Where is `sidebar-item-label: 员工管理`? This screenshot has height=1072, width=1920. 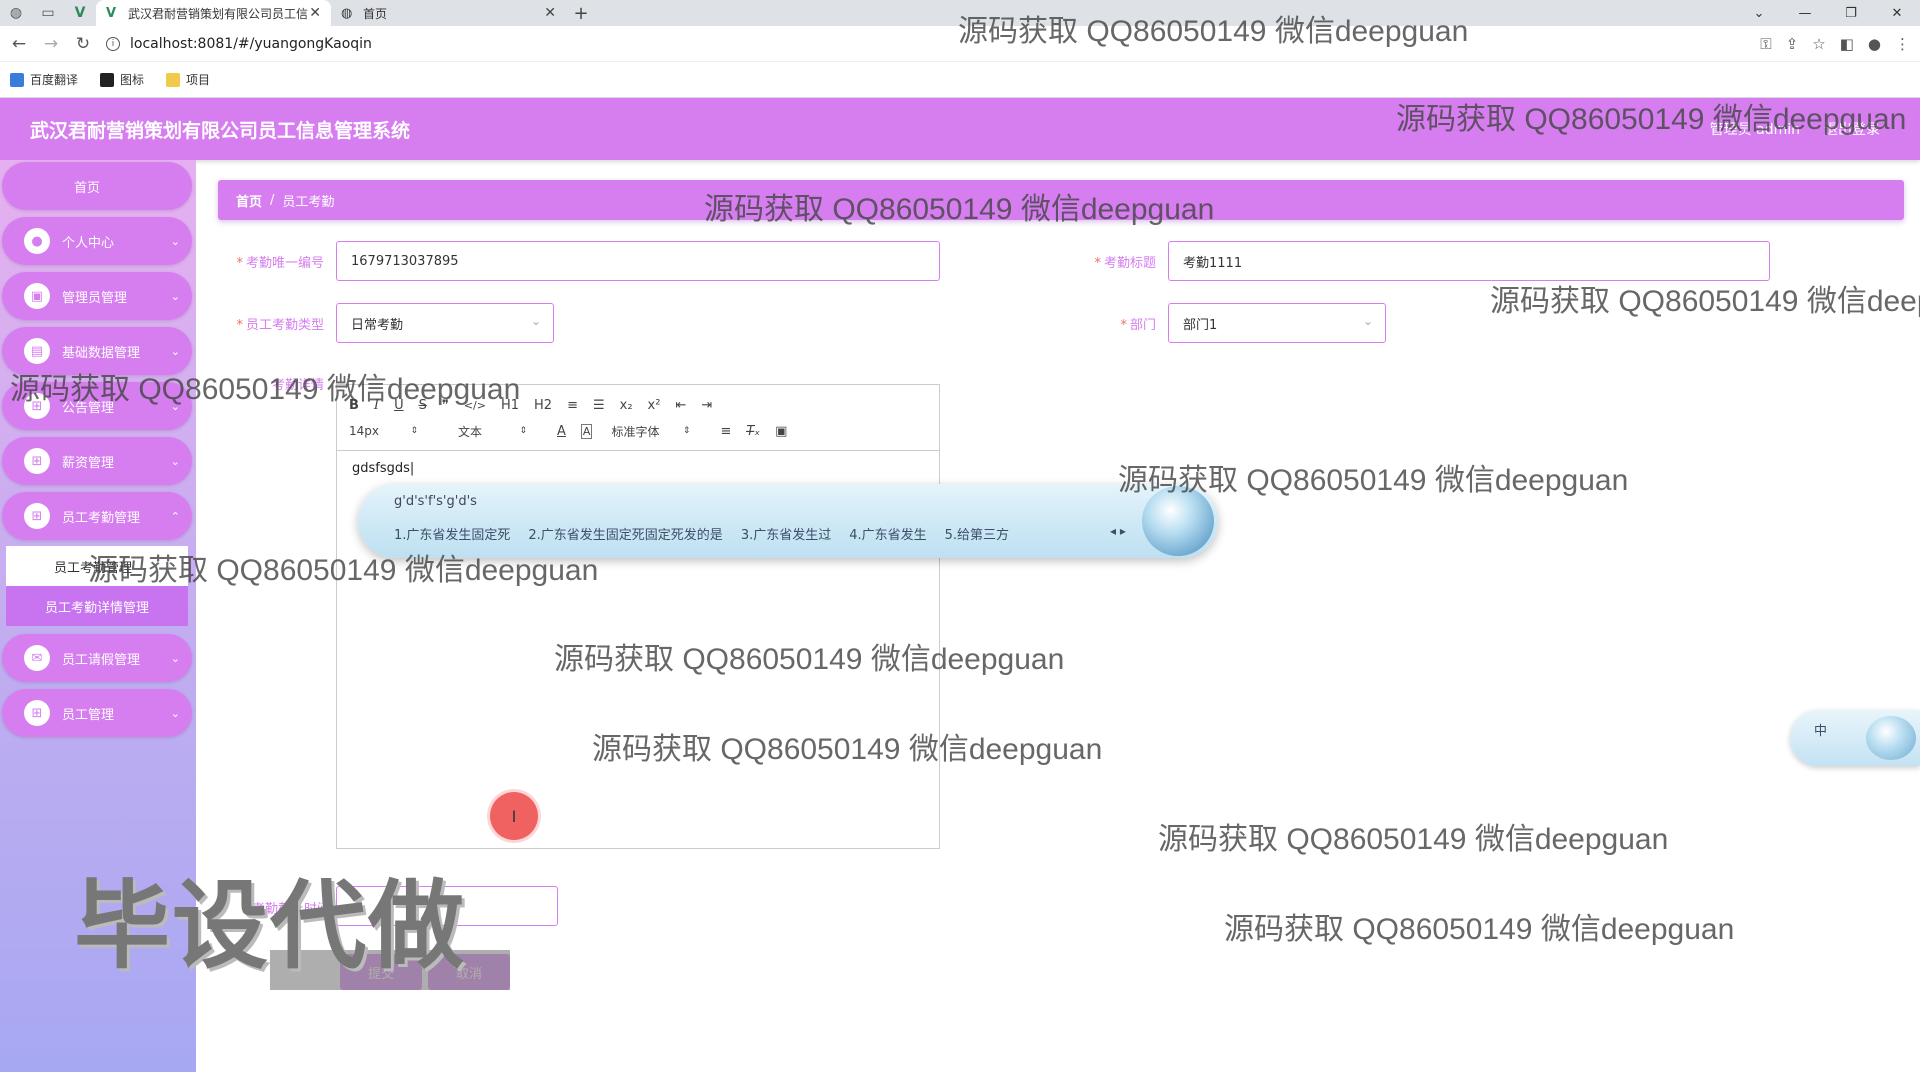 sidebar-item-label: 员工管理 is located at coordinates (88, 715).